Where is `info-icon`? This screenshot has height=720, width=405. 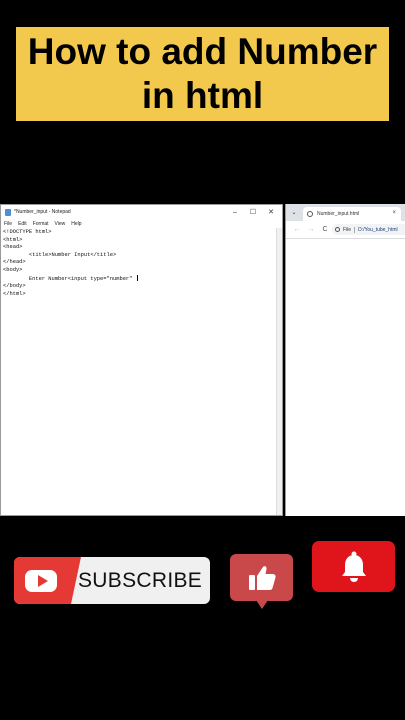
info-icon is located at coordinates (337, 229).